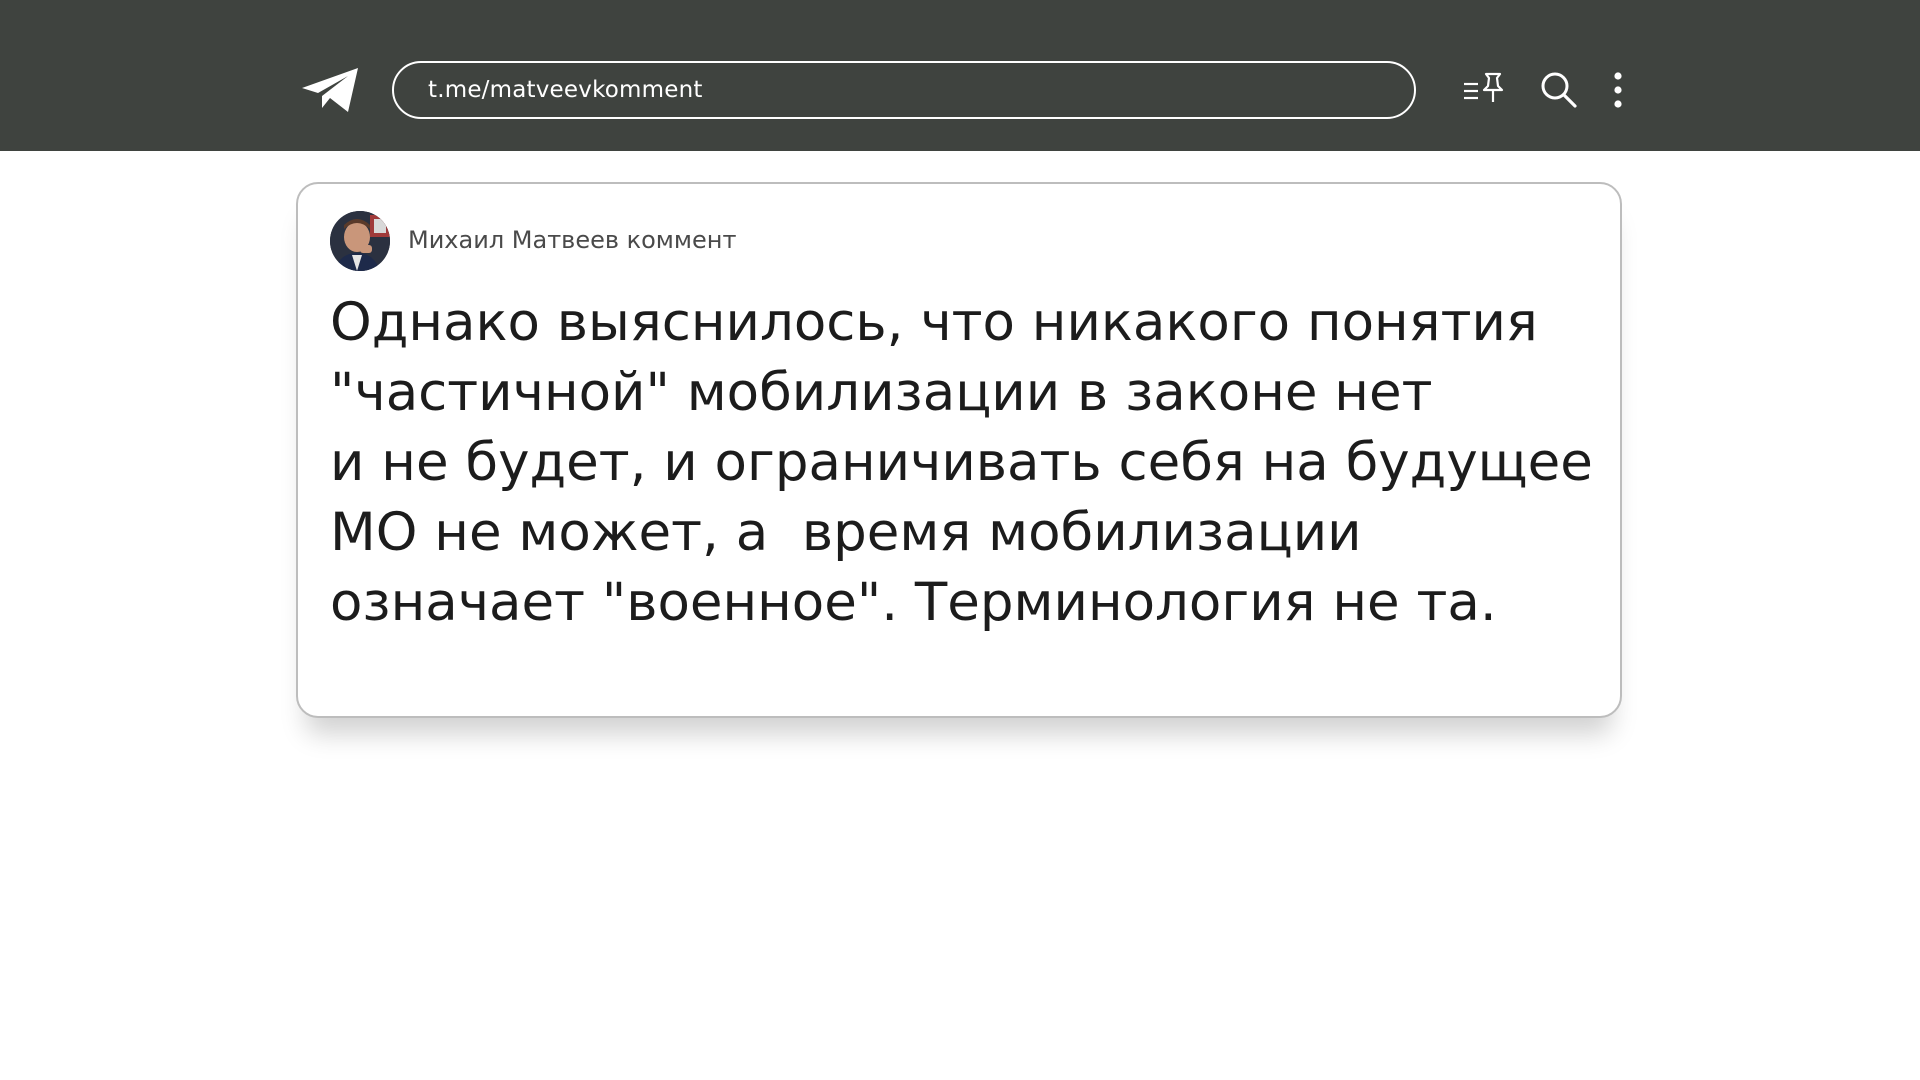 This screenshot has width=1920, height=1080. I want to click on channel-avatar, so click(360, 241).